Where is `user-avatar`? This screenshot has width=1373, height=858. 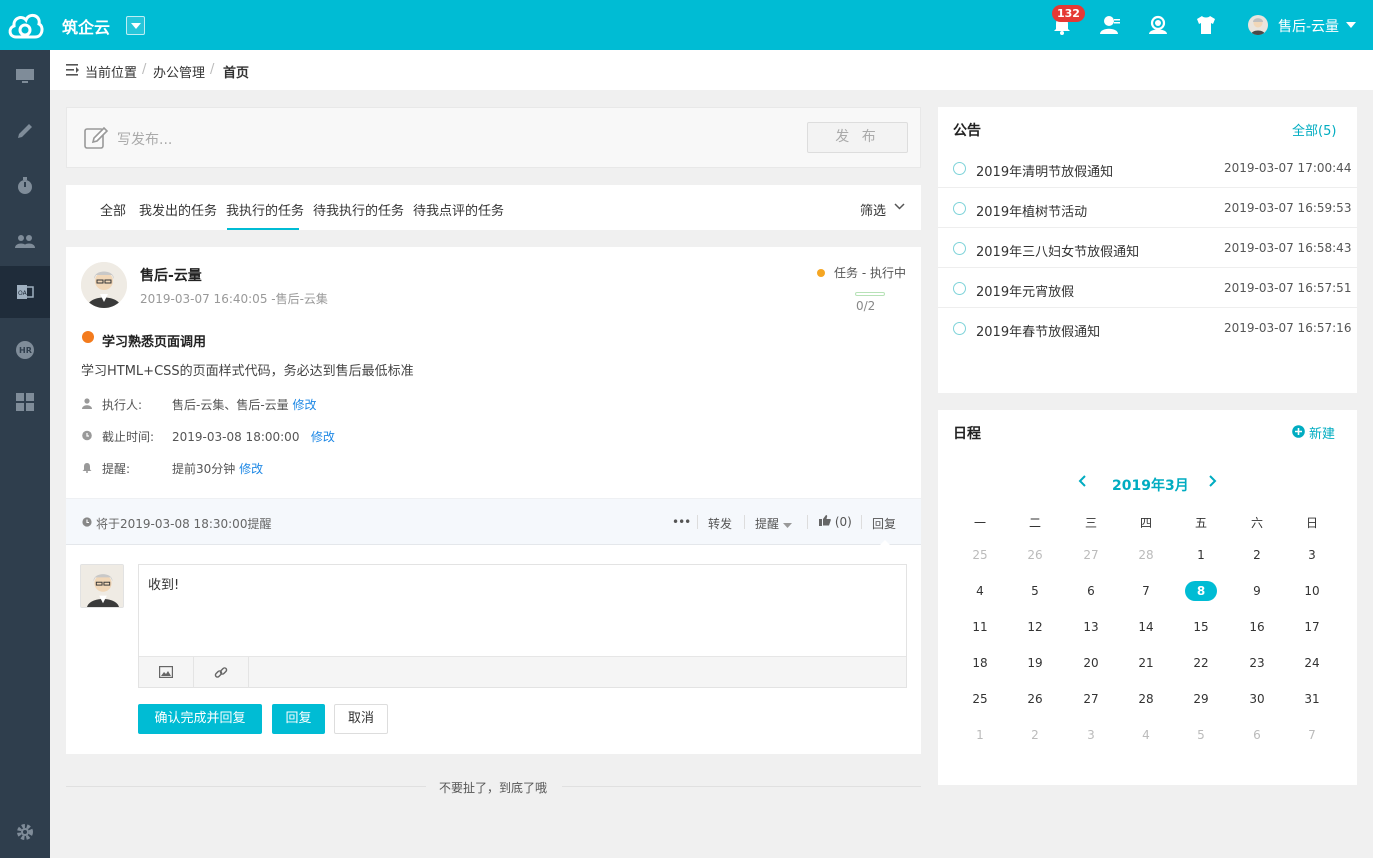 user-avatar is located at coordinates (1258, 25).